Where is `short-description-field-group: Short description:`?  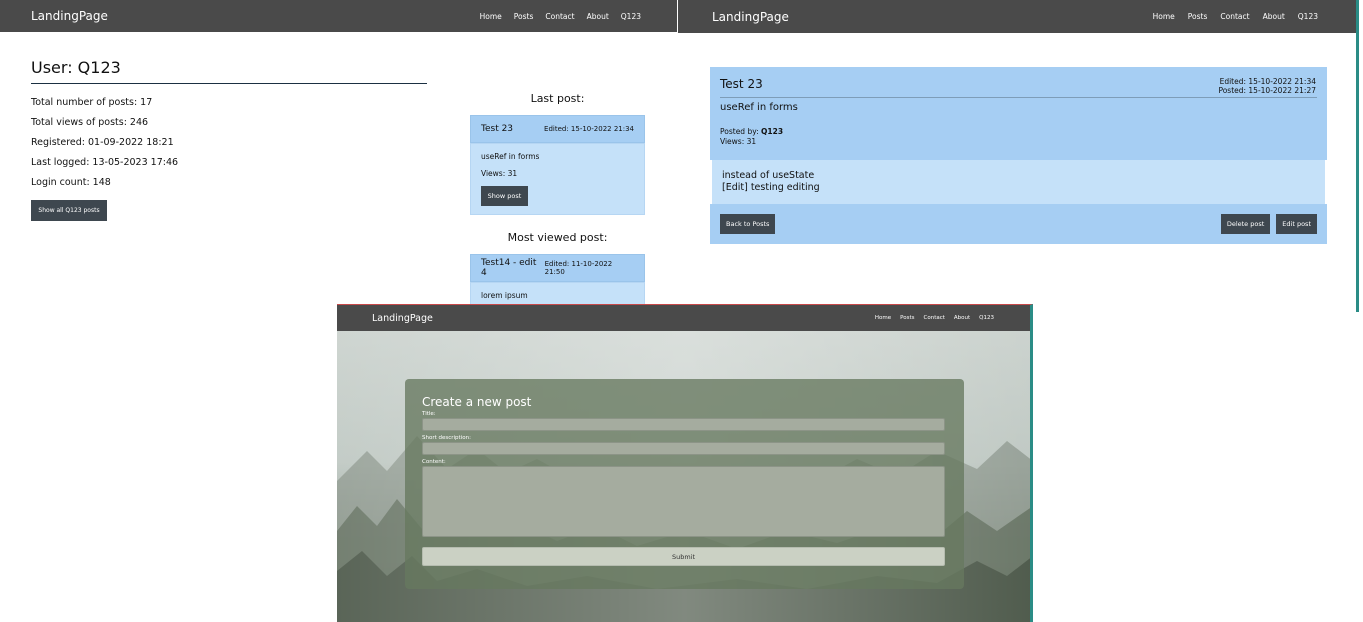 short-description-field-group: Short description: is located at coordinates (684, 445).